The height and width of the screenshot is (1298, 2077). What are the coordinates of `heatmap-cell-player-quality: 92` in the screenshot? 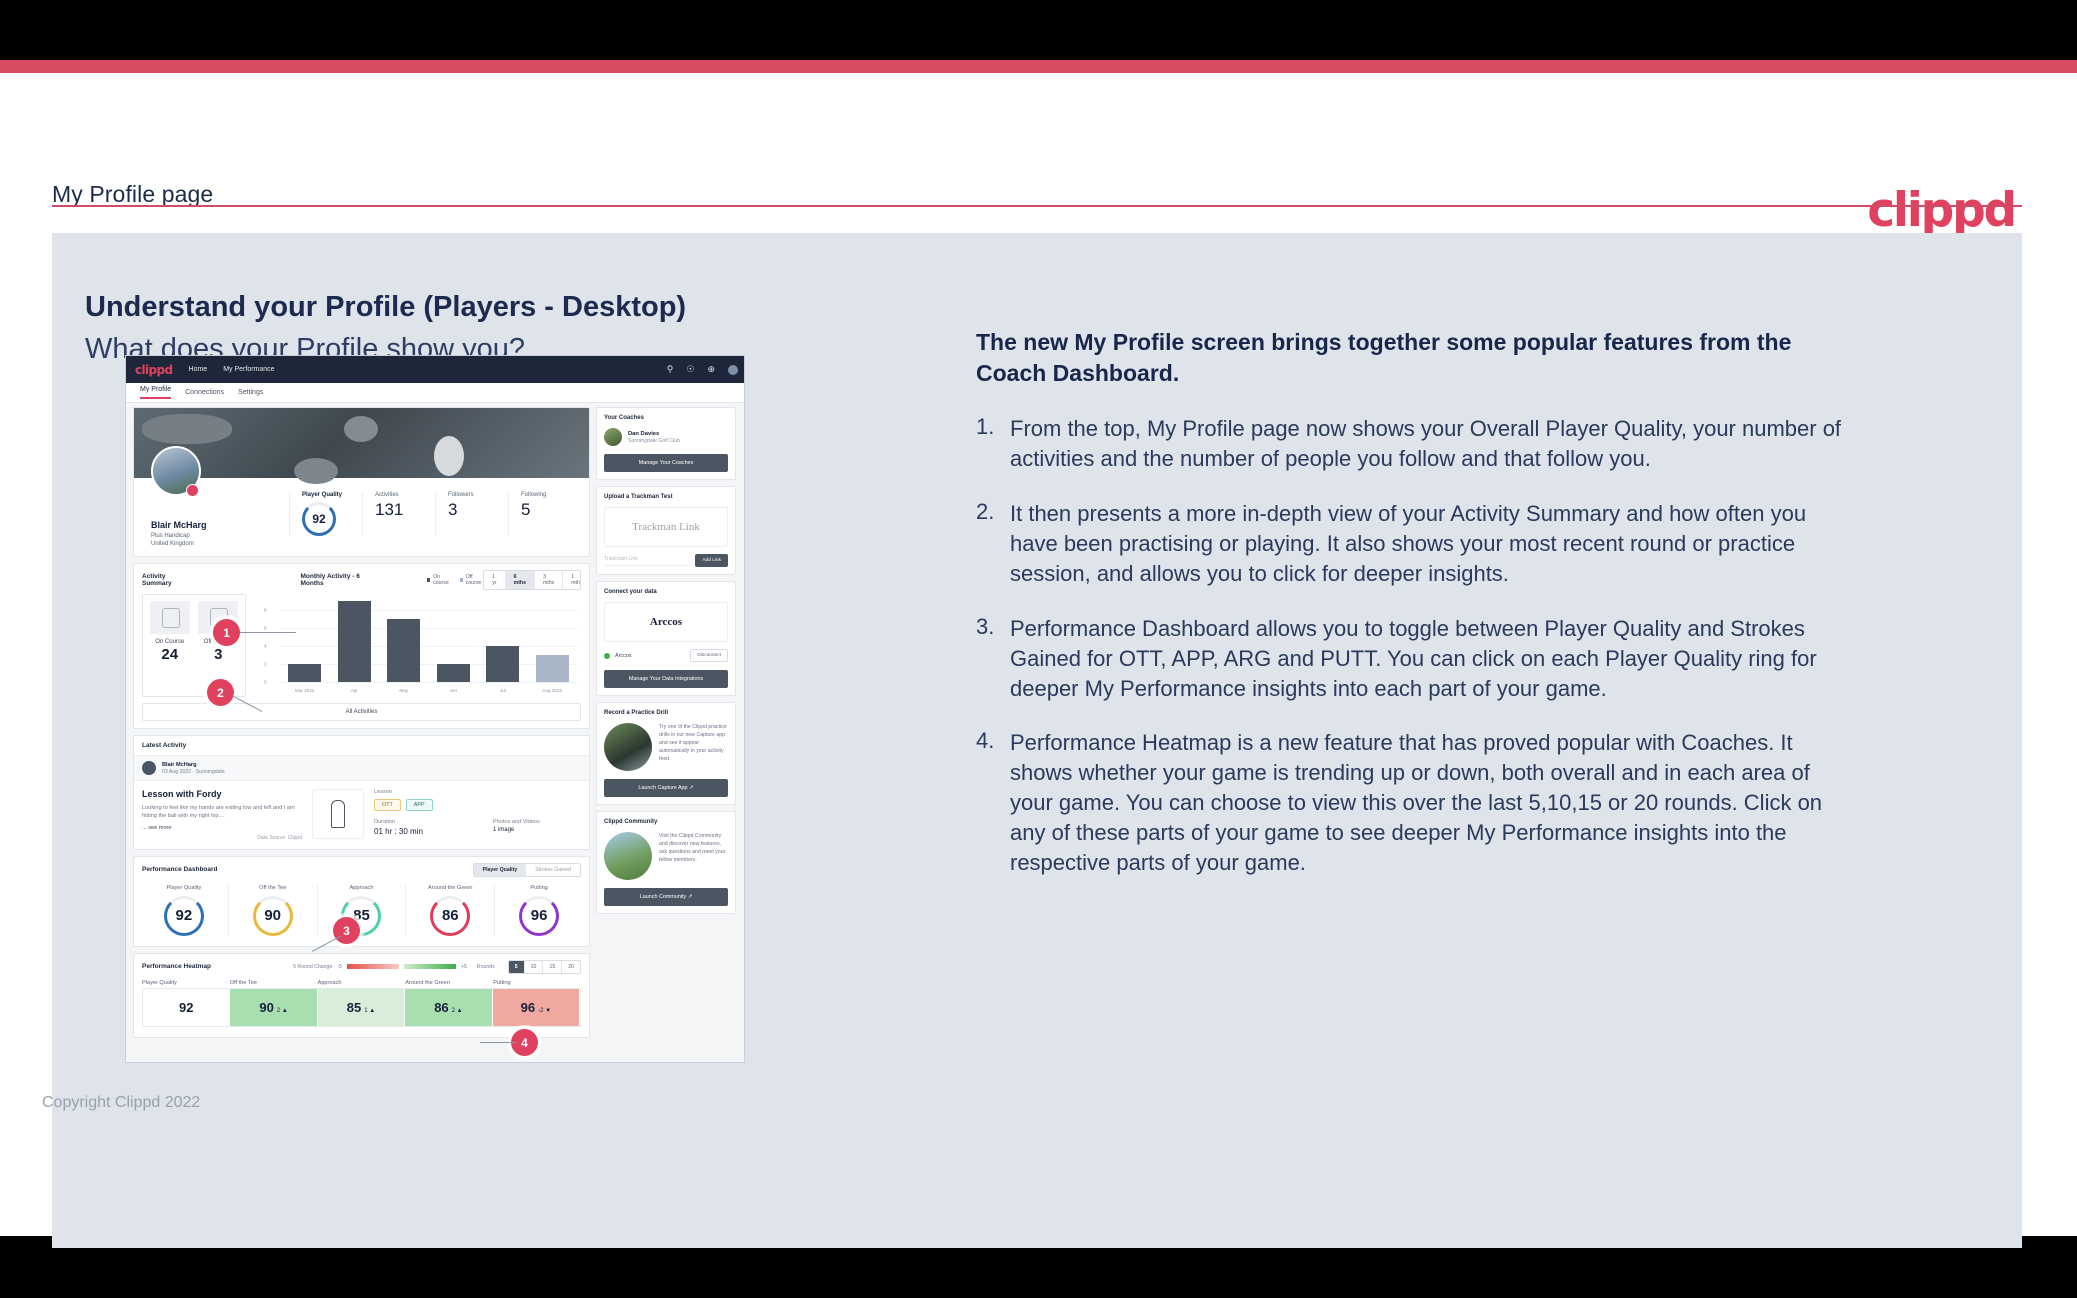 It's located at (187, 1007).